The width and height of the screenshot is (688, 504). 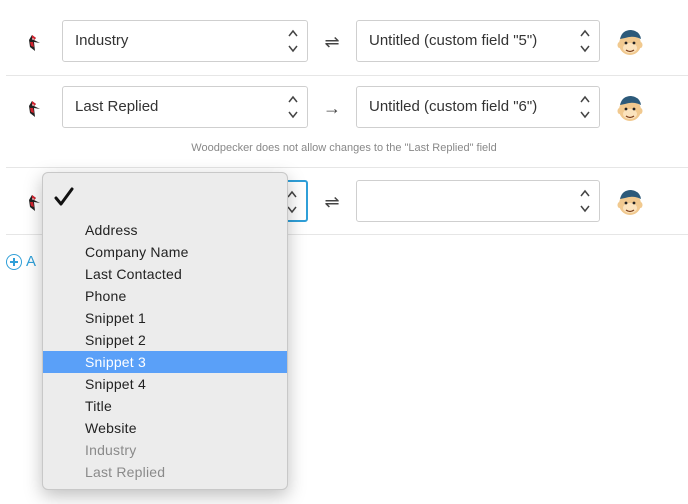 What do you see at coordinates (165, 340) in the screenshot?
I see `dropdown-option: Snippet 2` at bounding box center [165, 340].